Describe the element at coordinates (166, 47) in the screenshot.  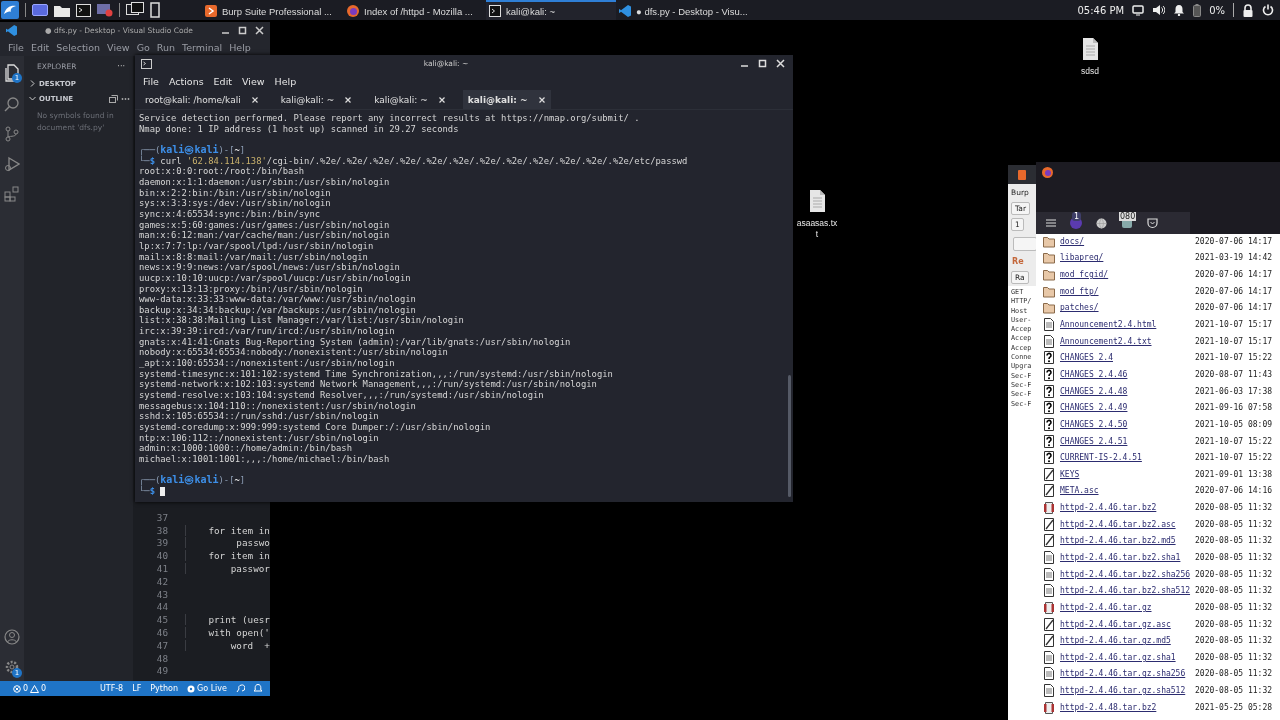
I see `menu-item: Run` at that location.